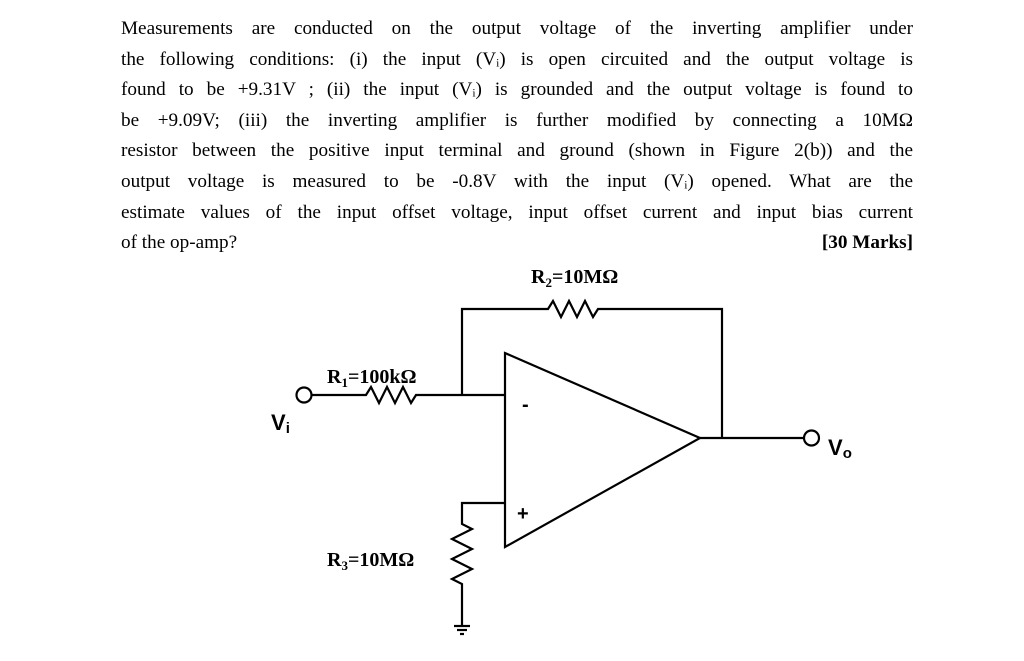  Describe the element at coordinates (592, 368) in the screenshot. I see `r2-feedback-resistor` at that location.